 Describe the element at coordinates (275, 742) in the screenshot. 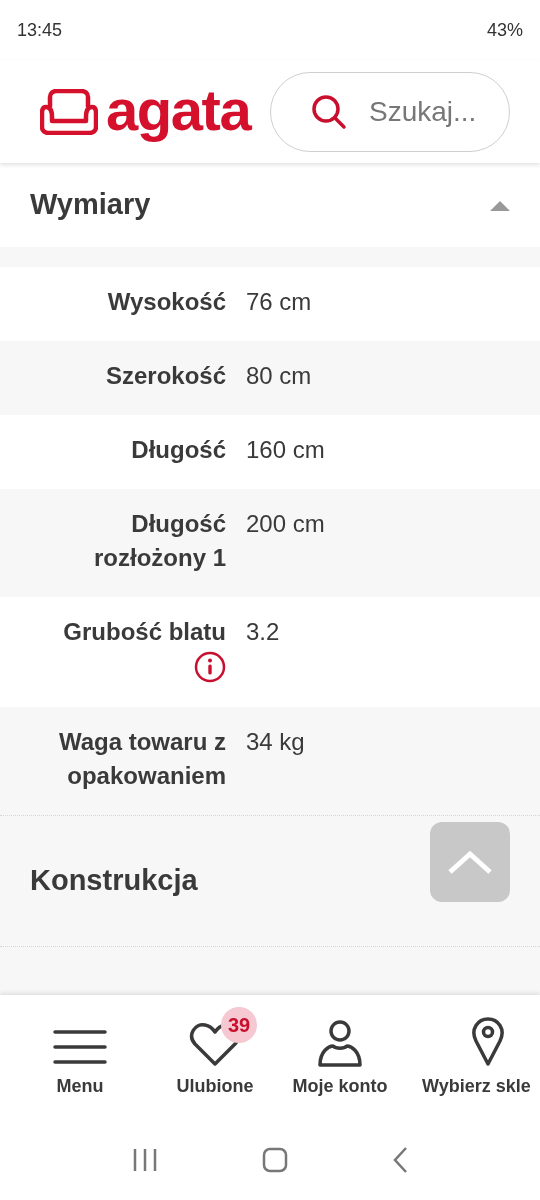

I see `spec-value: 34 kg` at that location.